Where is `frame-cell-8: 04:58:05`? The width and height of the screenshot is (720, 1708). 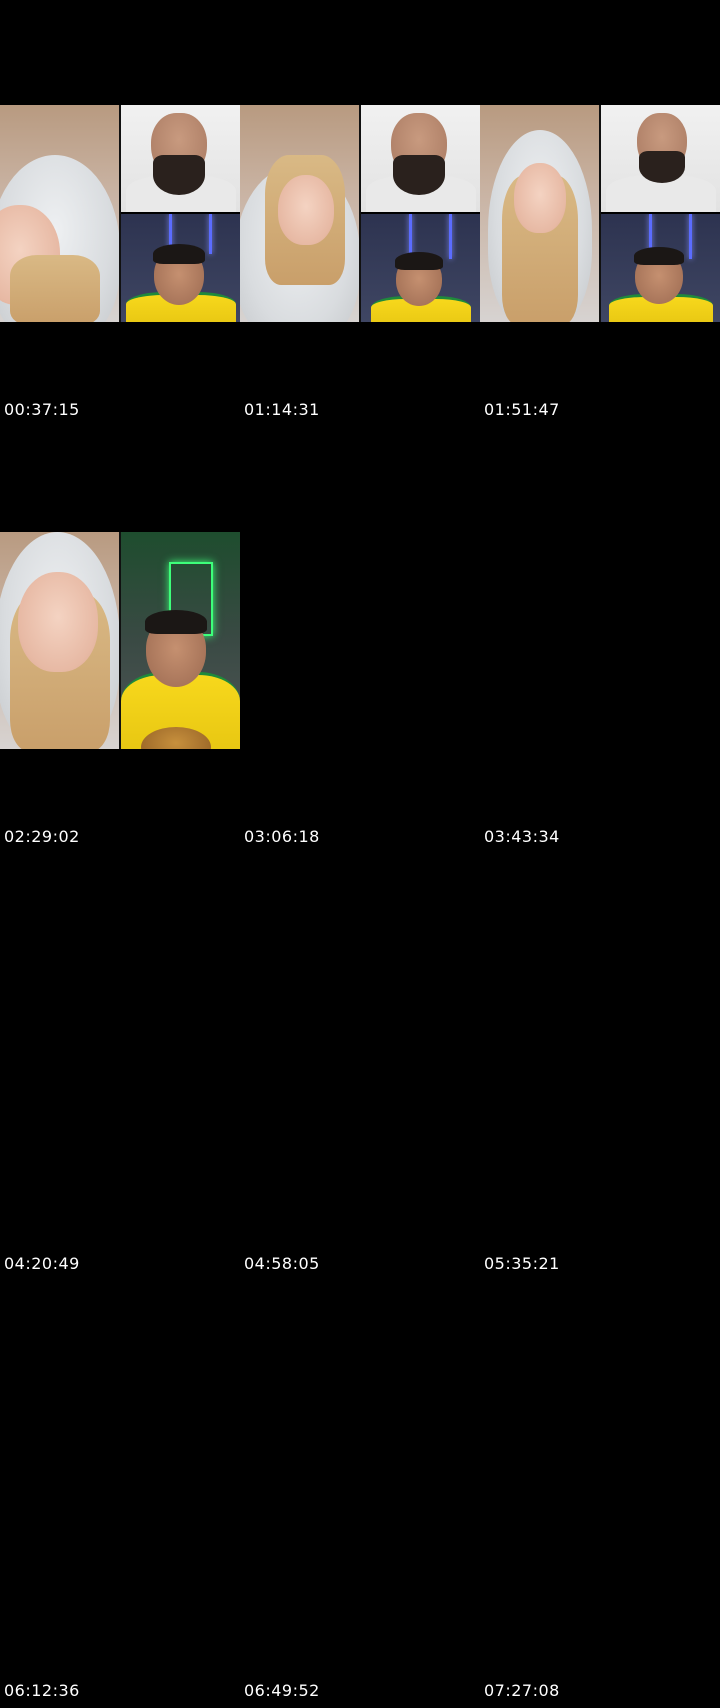 frame-cell-8: 04:58:05 is located at coordinates (360, 1067).